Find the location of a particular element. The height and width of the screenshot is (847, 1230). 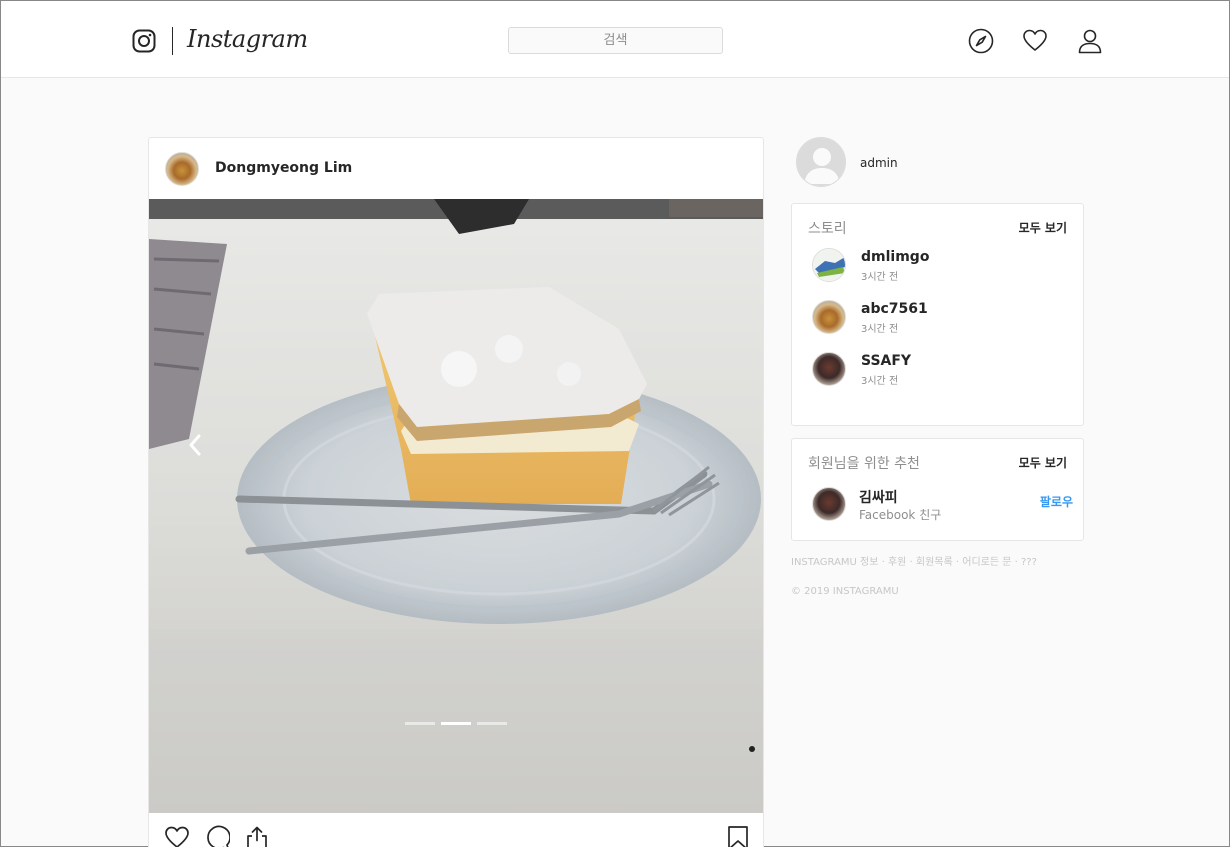

instagram-camera-icon is located at coordinates (144, 41).